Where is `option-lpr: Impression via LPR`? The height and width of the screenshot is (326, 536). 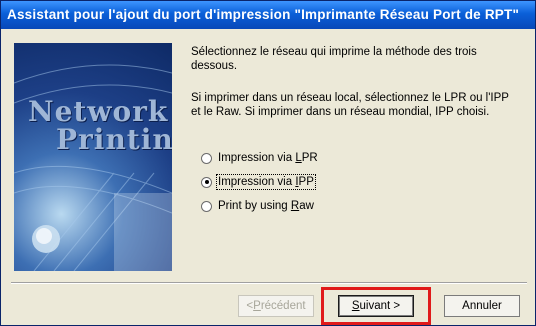 option-lpr: Impression via LPR is located at coordinates (259, 158).